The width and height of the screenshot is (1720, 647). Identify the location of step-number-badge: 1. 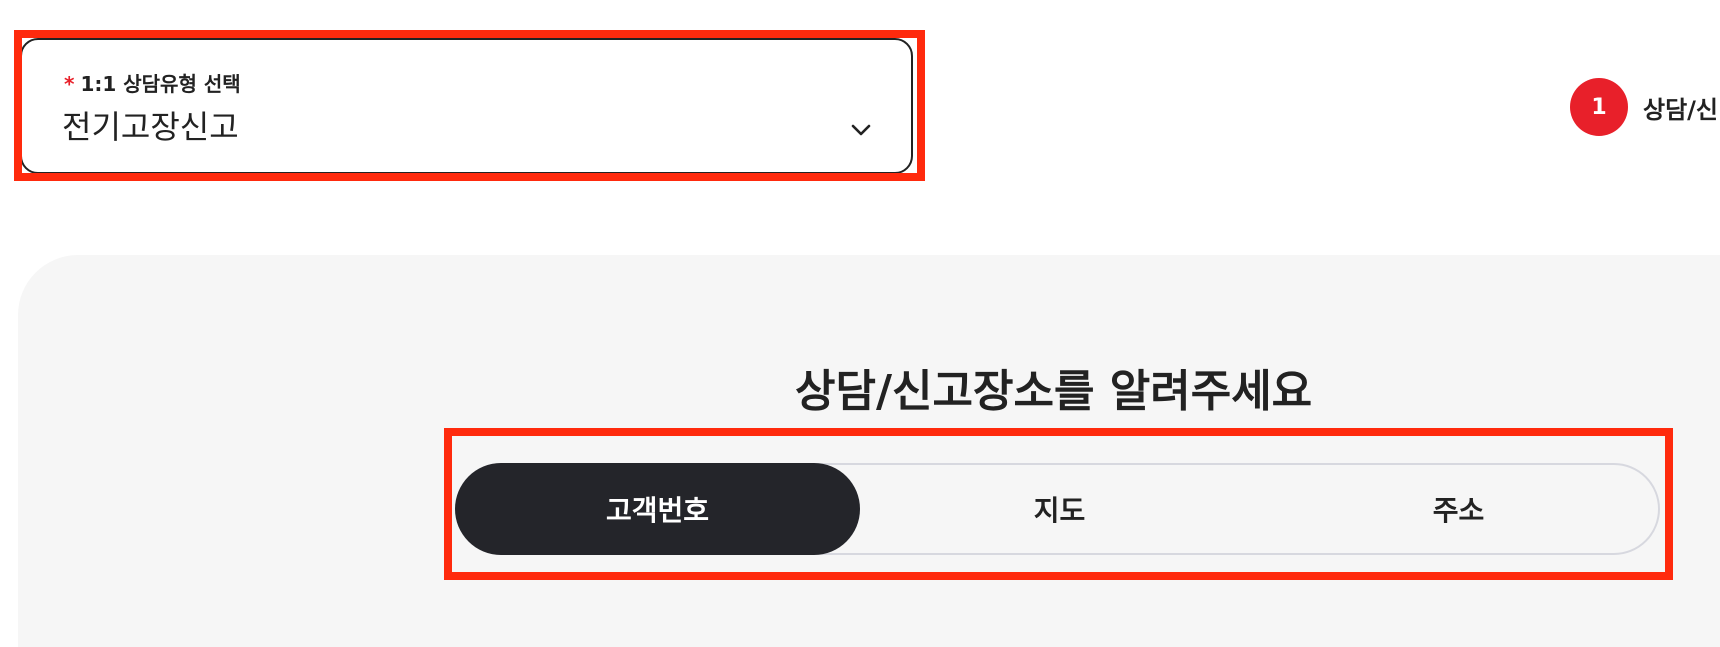
(1599, 107).